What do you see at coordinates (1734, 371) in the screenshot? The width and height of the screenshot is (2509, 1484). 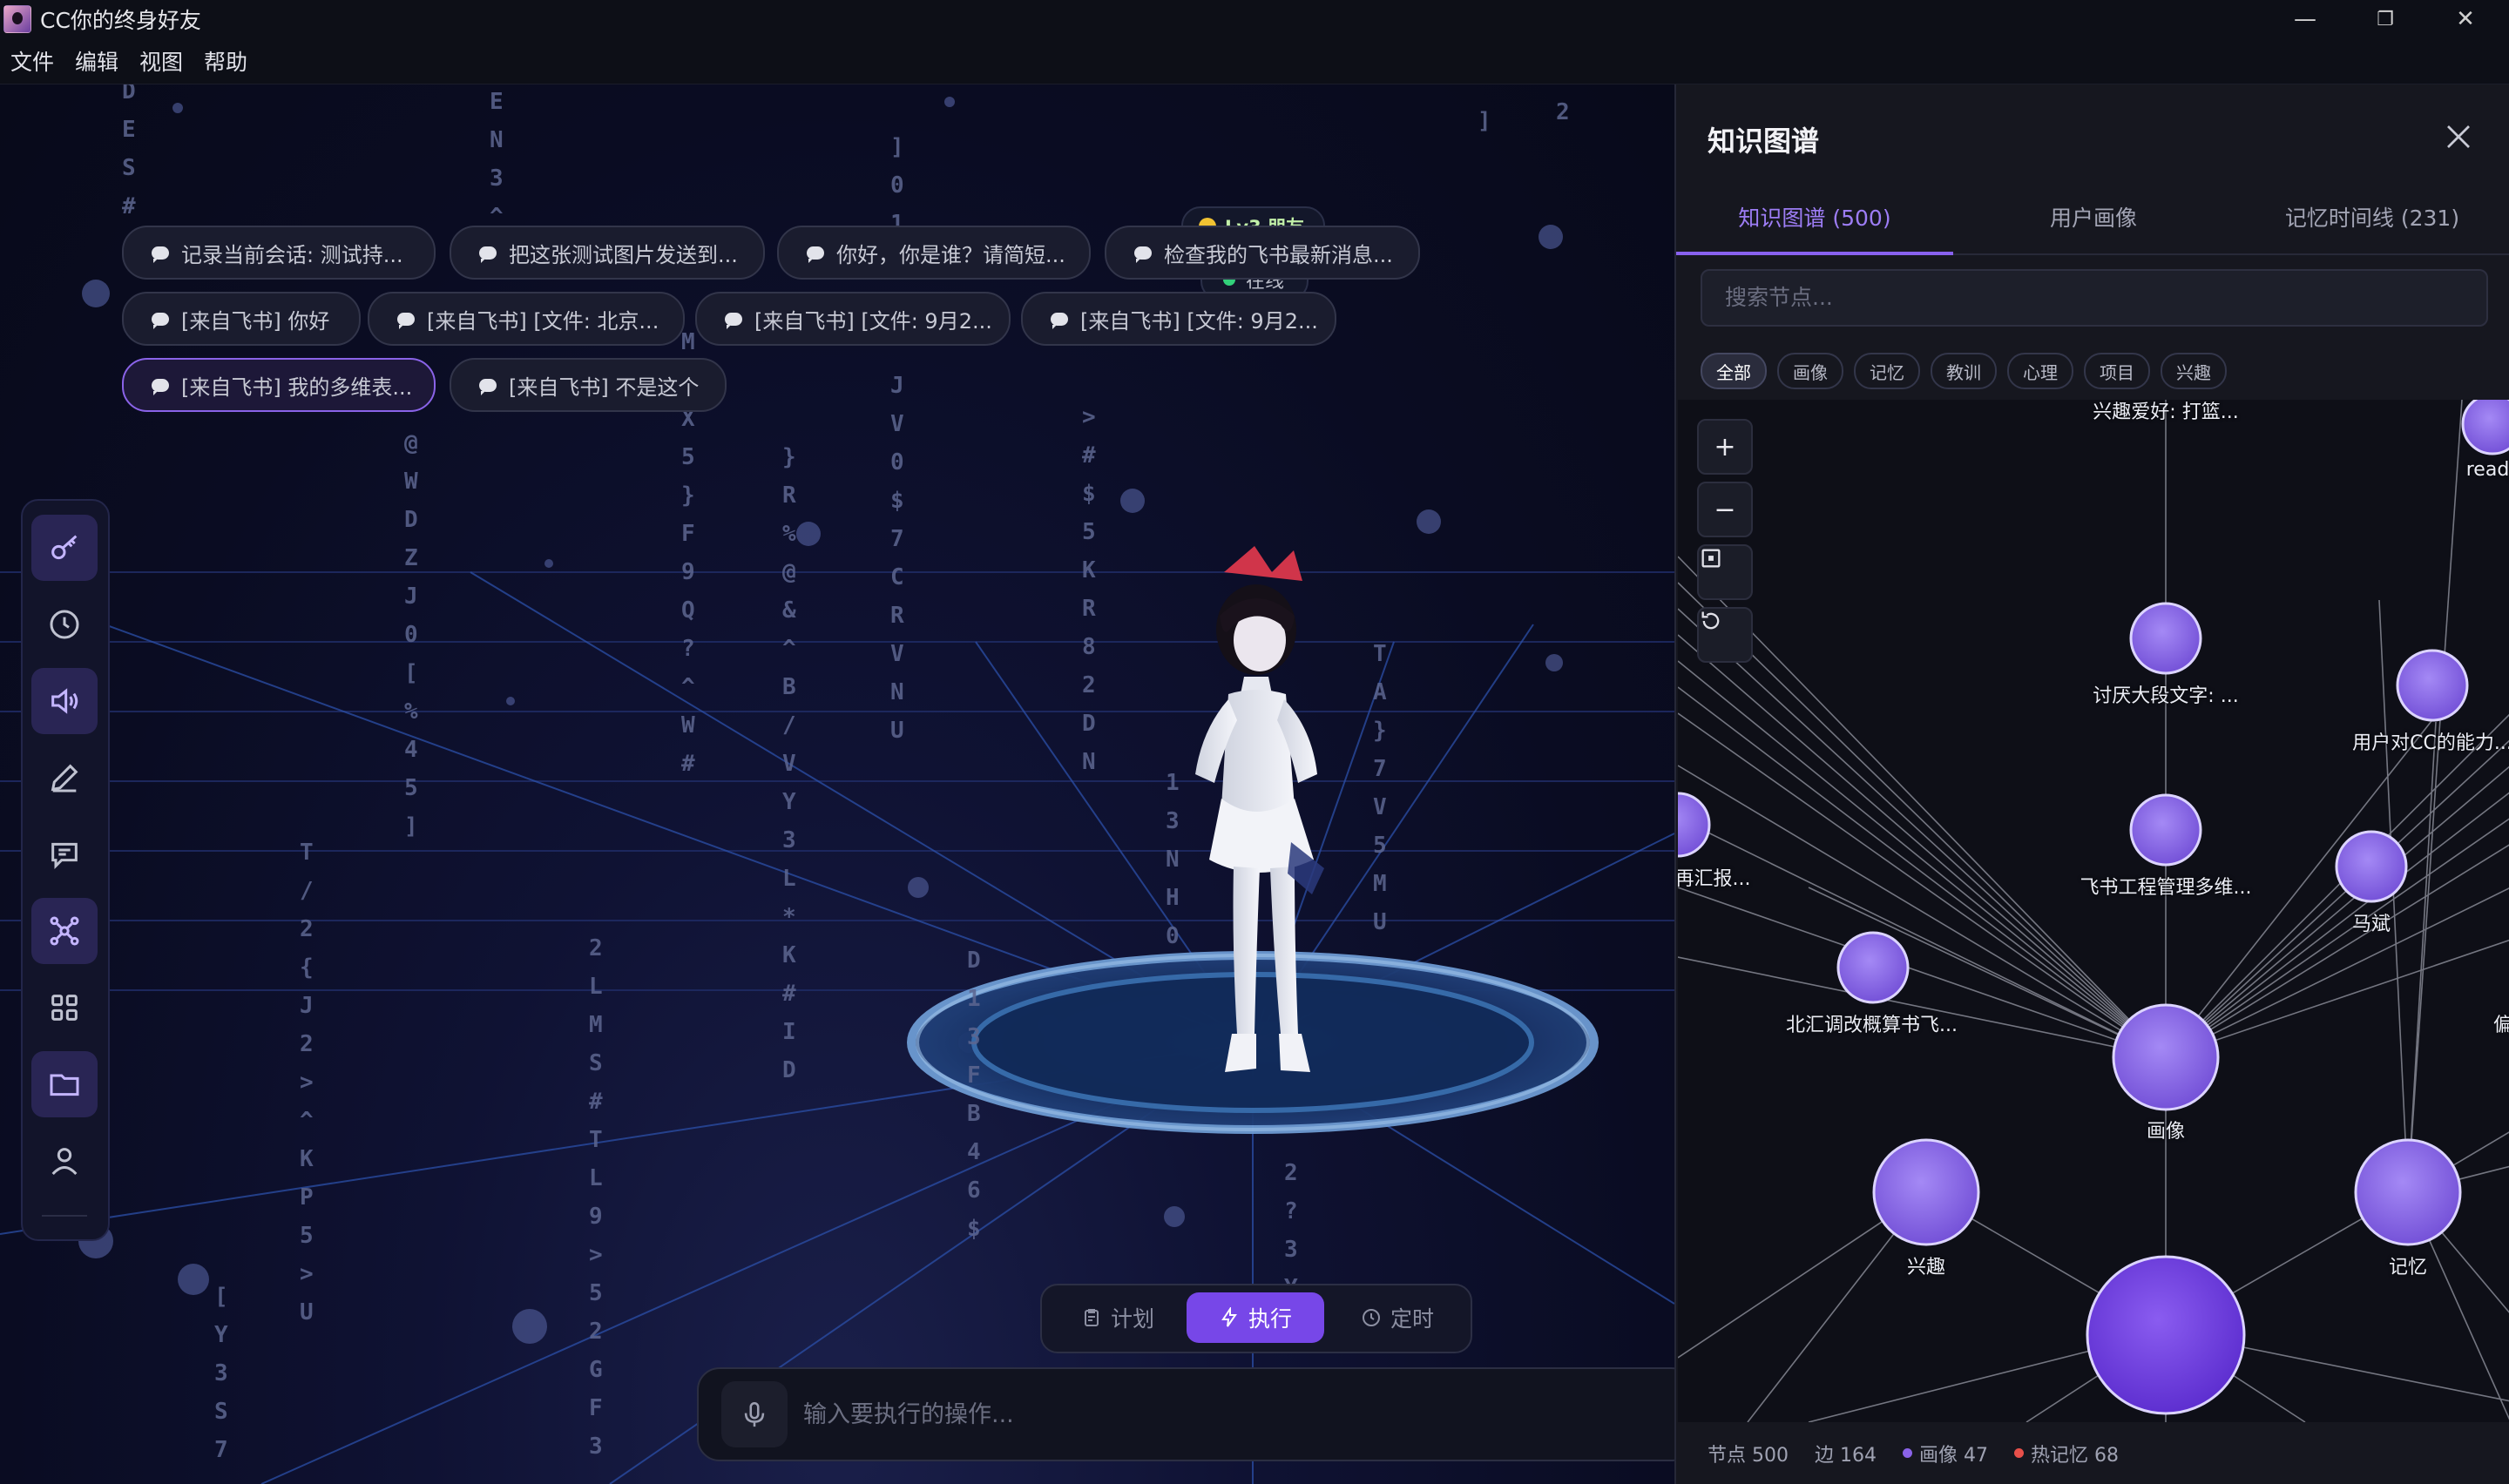 I see `filter-all: 全部` at bounding box center [1734, 371].